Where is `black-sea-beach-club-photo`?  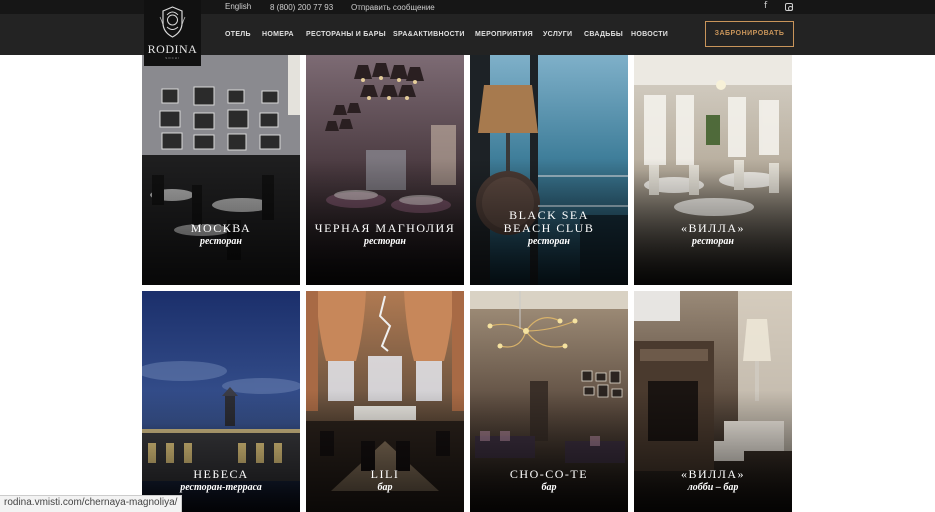 black-sea-beach-club-photo is located at coordinates (549, 170).